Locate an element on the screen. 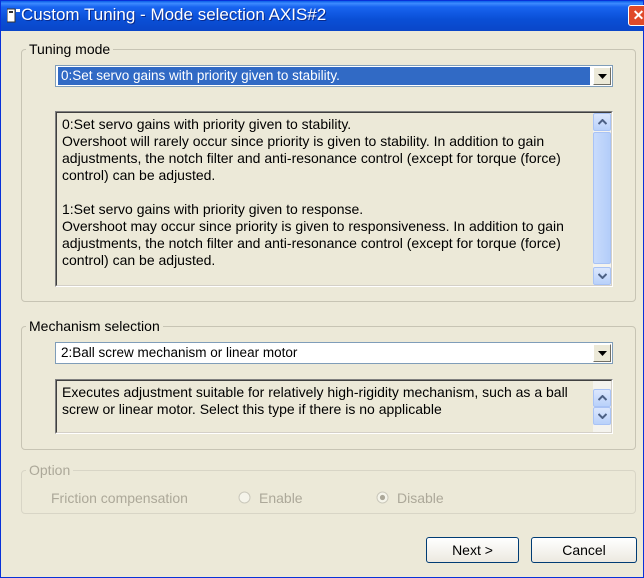 This screenshot has width=644, height=578. mechanism-selected-value: 2:Ball screw mechanism or linear motor is located at coordinates (179, 352).